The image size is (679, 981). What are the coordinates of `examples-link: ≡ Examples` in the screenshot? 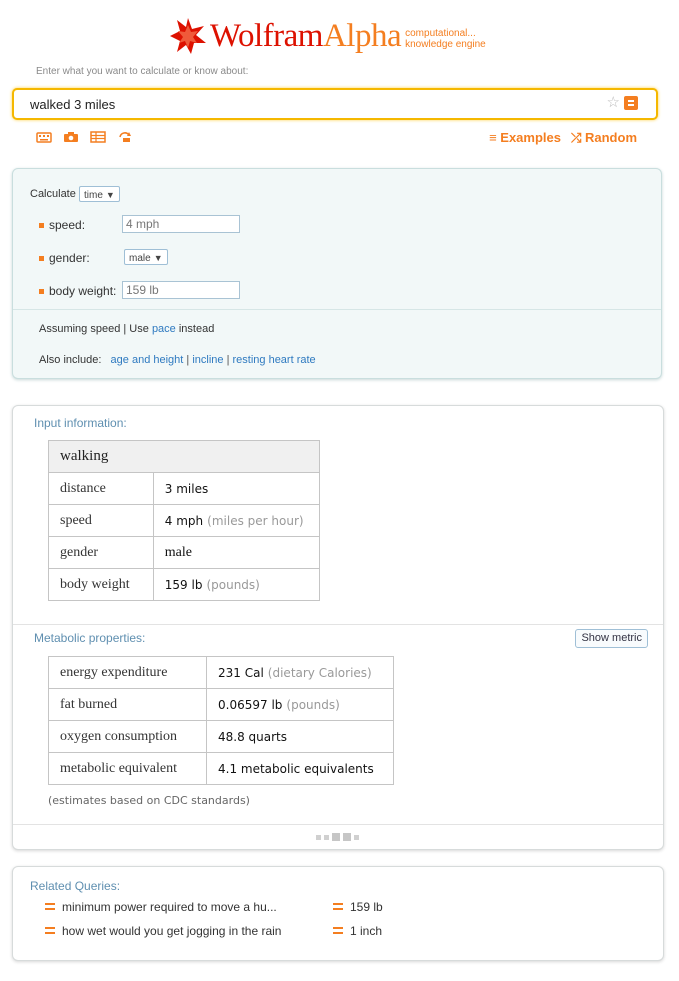 It's located at (525, 138).